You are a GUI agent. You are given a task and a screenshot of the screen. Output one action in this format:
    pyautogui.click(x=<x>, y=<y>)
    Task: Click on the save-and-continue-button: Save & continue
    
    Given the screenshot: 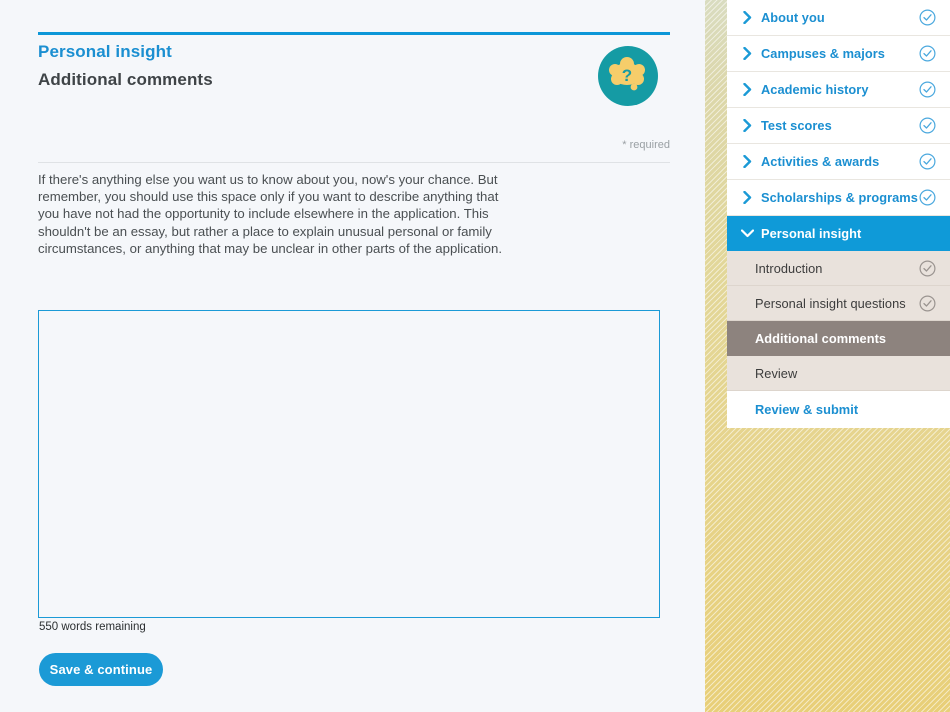 What is the action you would take?
    pyautogui.click(x=101, y=669)
    